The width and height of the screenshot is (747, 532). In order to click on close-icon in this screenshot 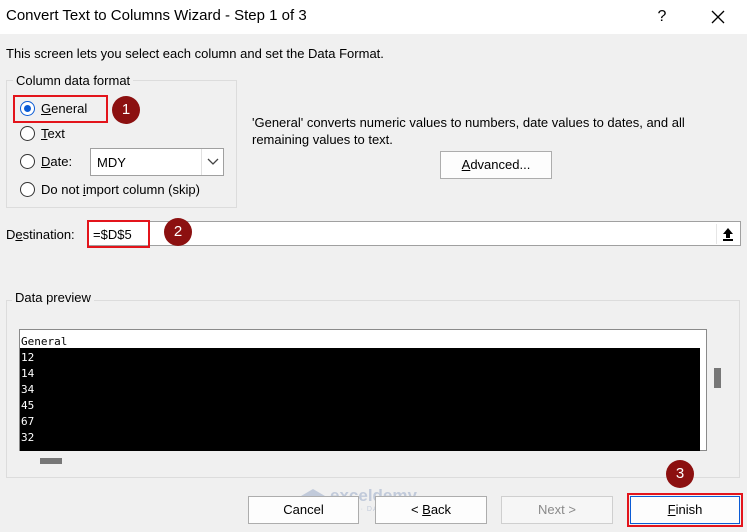, I will do `click(718, 17)`.